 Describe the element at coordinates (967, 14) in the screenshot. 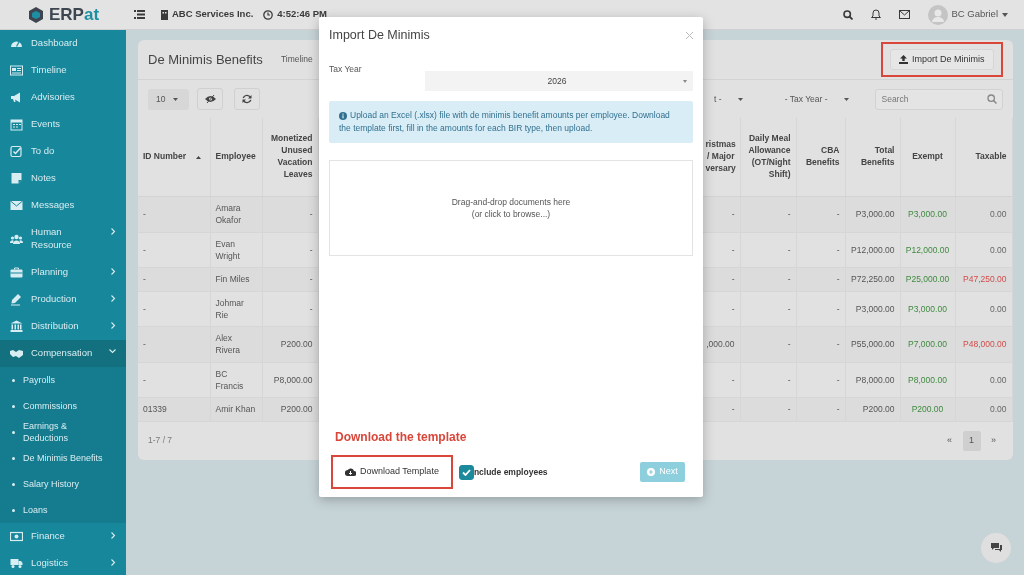

I see `user-menu: BC Gabriel` at that location.